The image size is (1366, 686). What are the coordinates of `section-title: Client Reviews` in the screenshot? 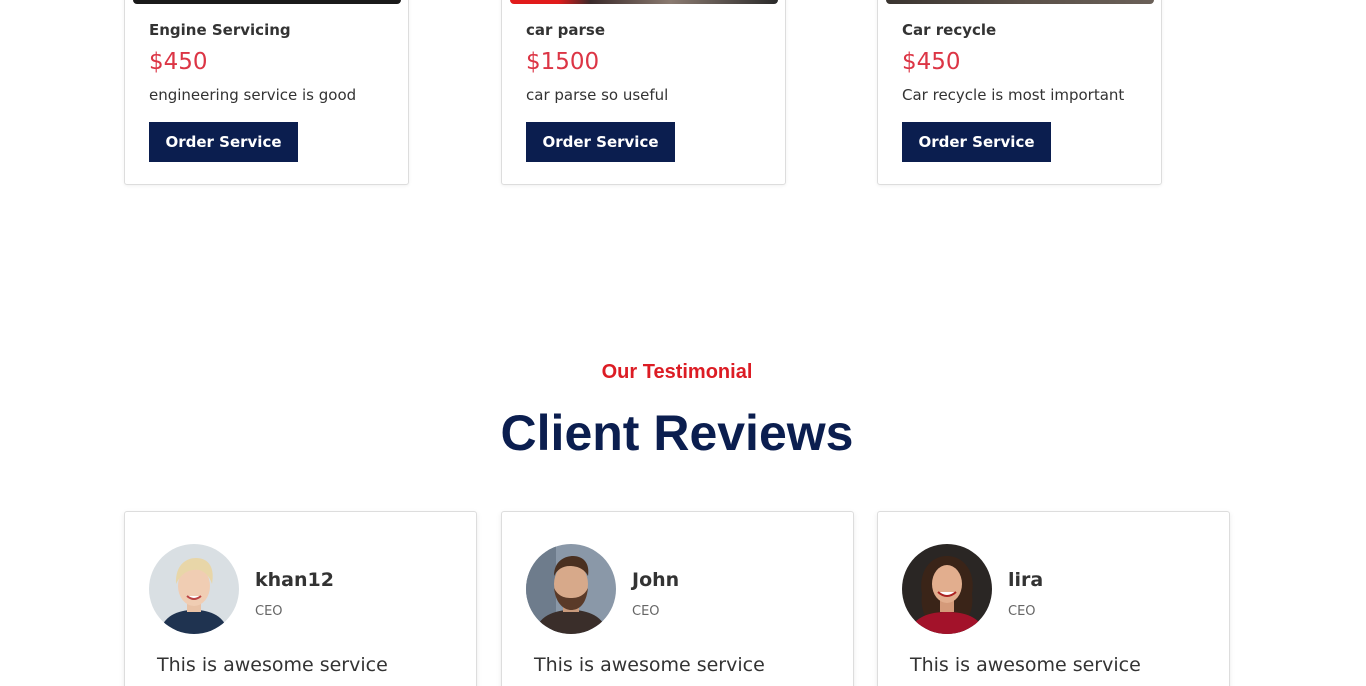 It's located at (677, 433).